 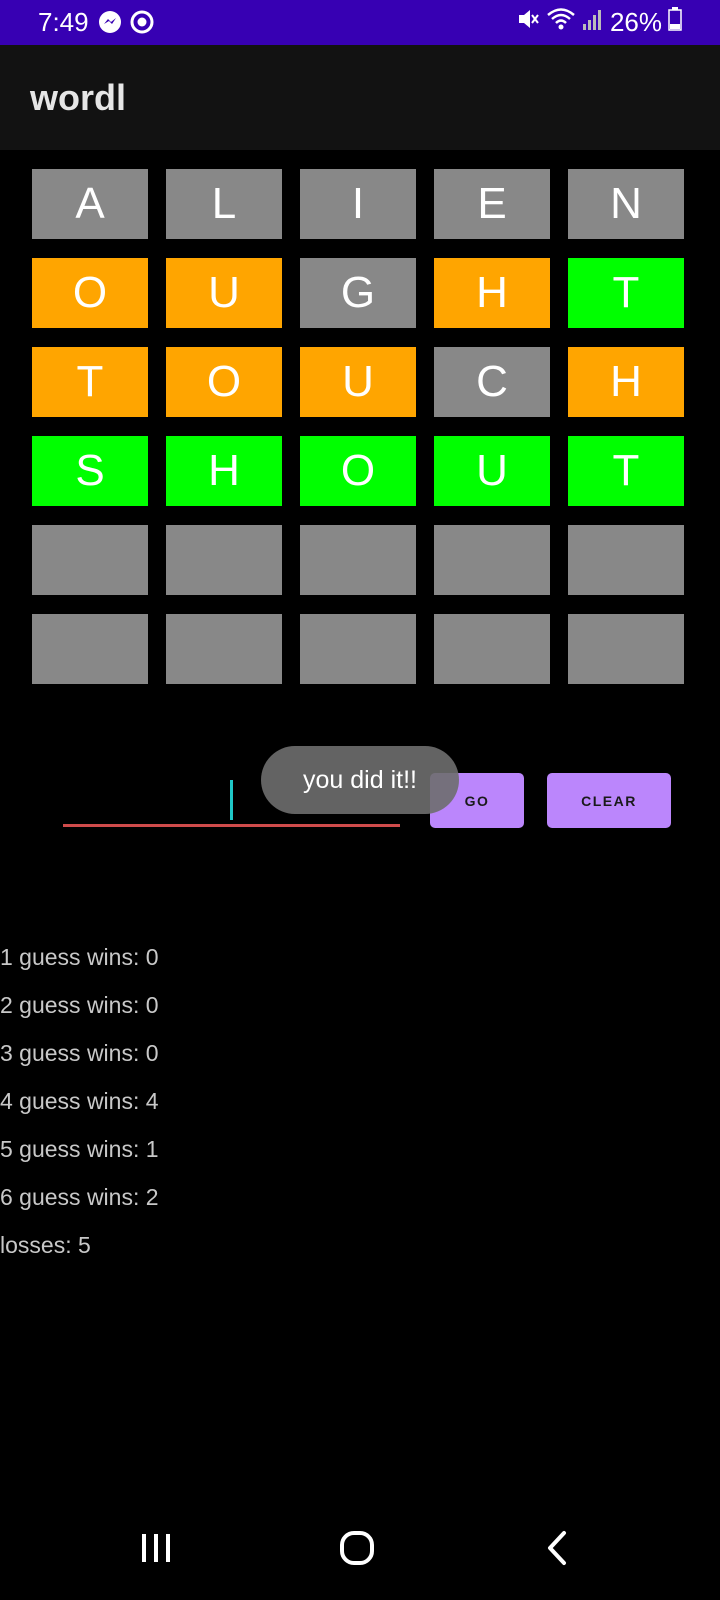 I want to click on back-button, so click(x=558, y=1550).